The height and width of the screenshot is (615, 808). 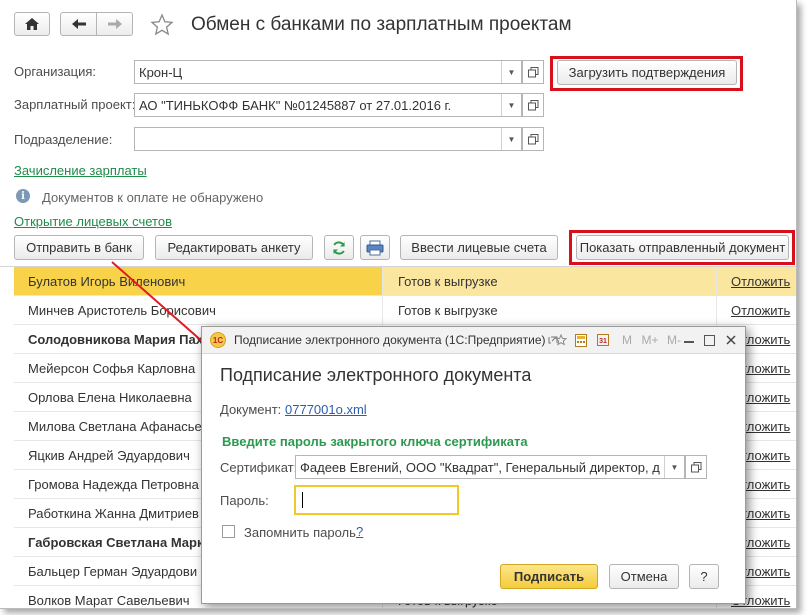 I want to click on sign-button: Подписать, so click(x=549, y=576).